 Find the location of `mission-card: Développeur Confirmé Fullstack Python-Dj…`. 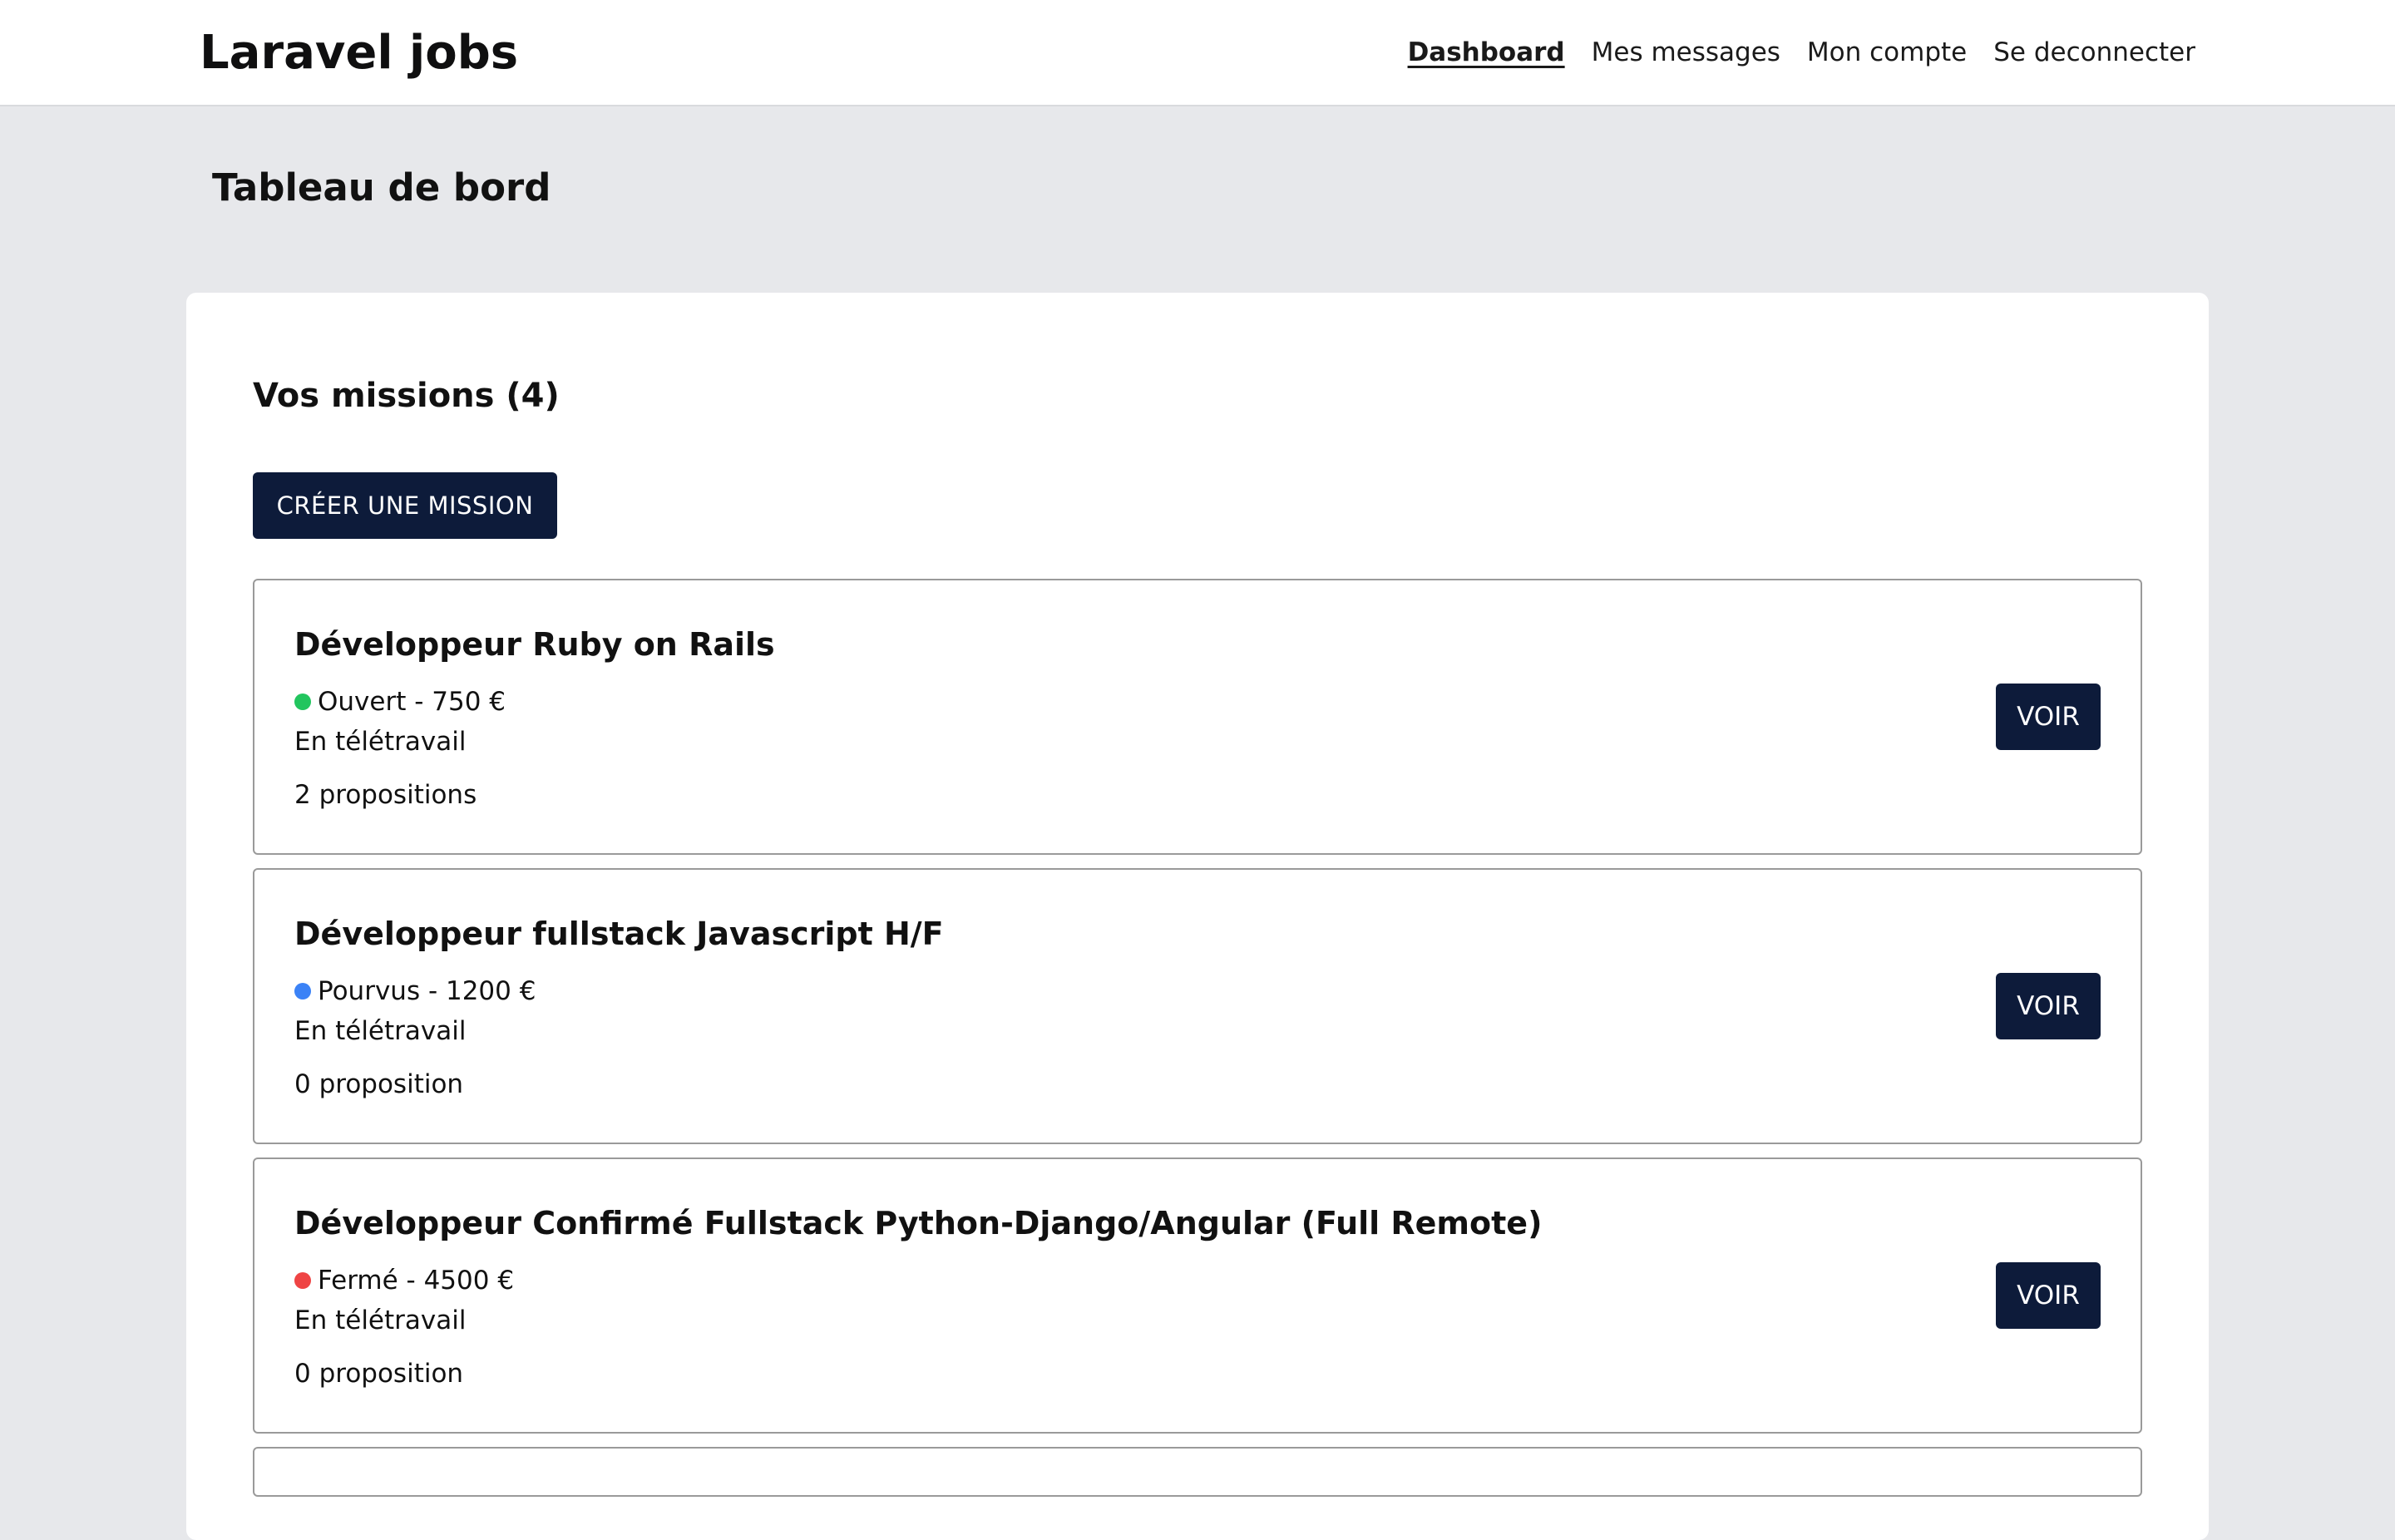

mission-card: Développeur Confirmé Fullstack Python-Dj… is located at coordinates (1197, 1295).